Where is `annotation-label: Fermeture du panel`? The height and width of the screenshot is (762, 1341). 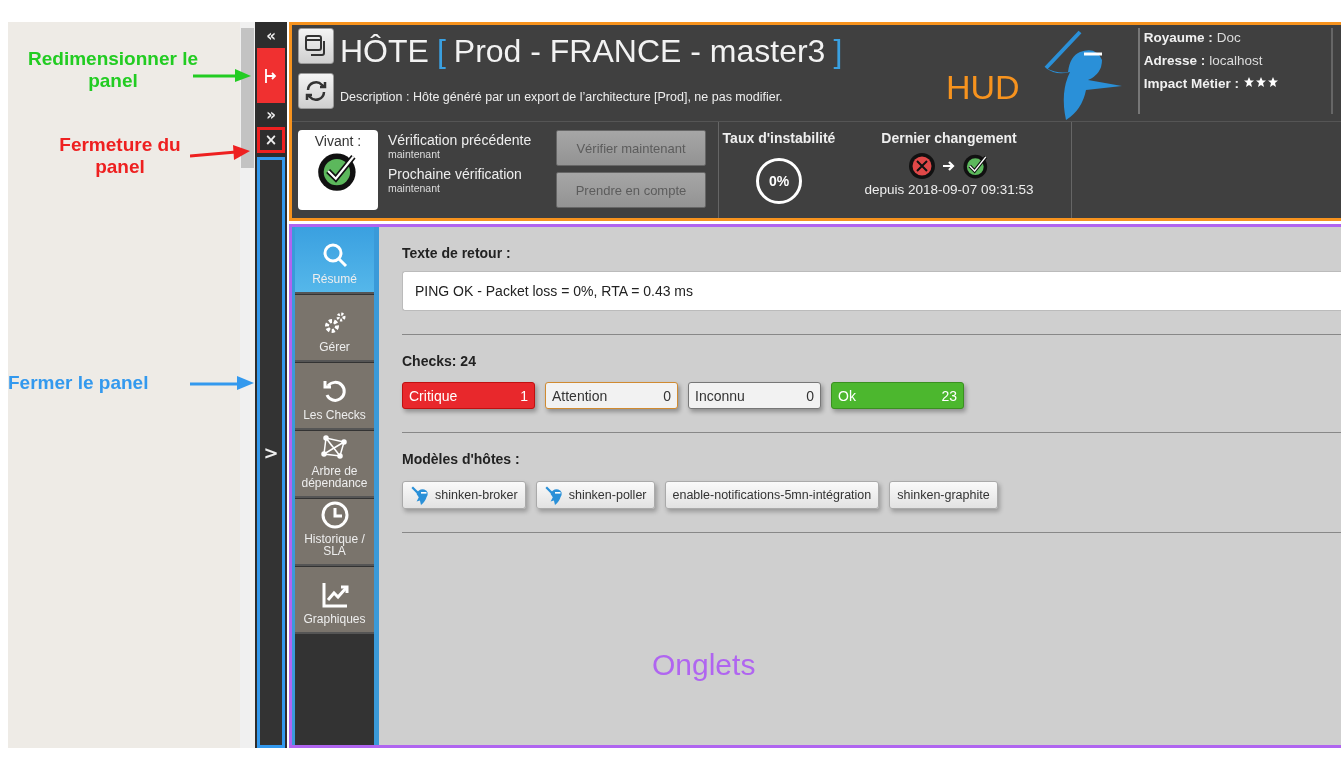 annotation-label: Fermeture du panel is located at coordinates (120, 156).